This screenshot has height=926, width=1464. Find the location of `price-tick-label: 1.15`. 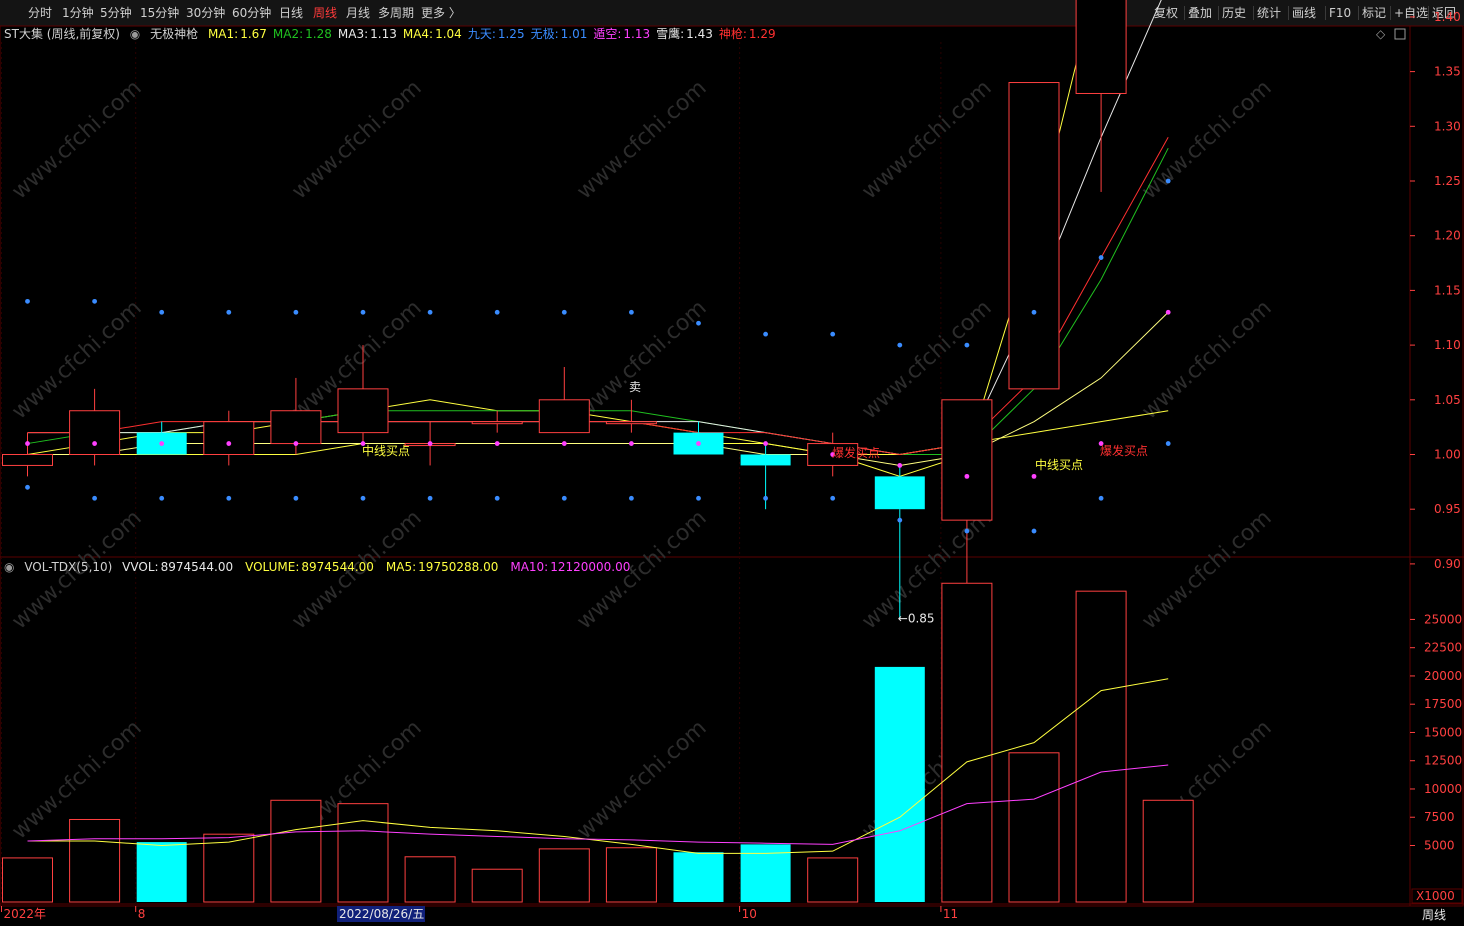

price-tick-label: 1.15 is located at coordinates (1447, 290).